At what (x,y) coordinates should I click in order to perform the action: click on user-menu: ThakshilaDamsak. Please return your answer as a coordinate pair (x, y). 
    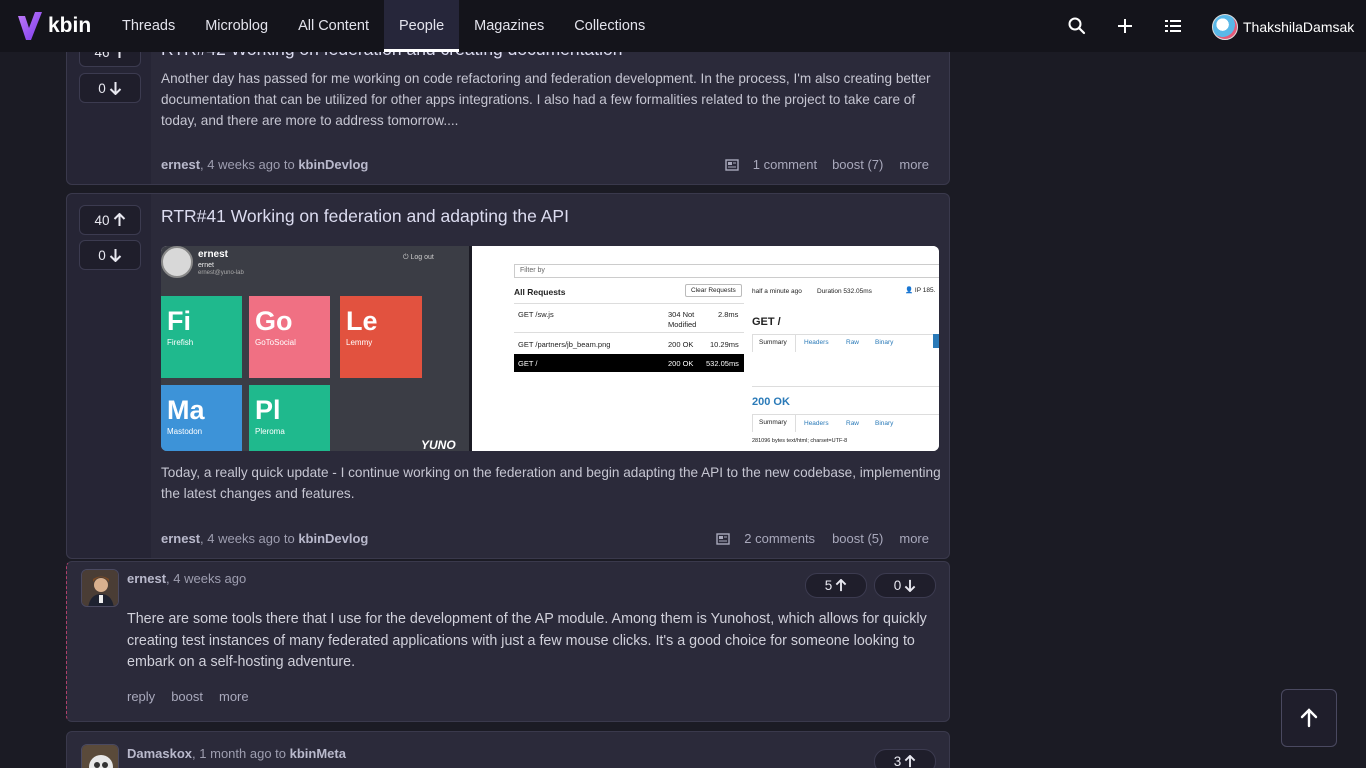
    Looking at the image, I should click on (1283, 27).